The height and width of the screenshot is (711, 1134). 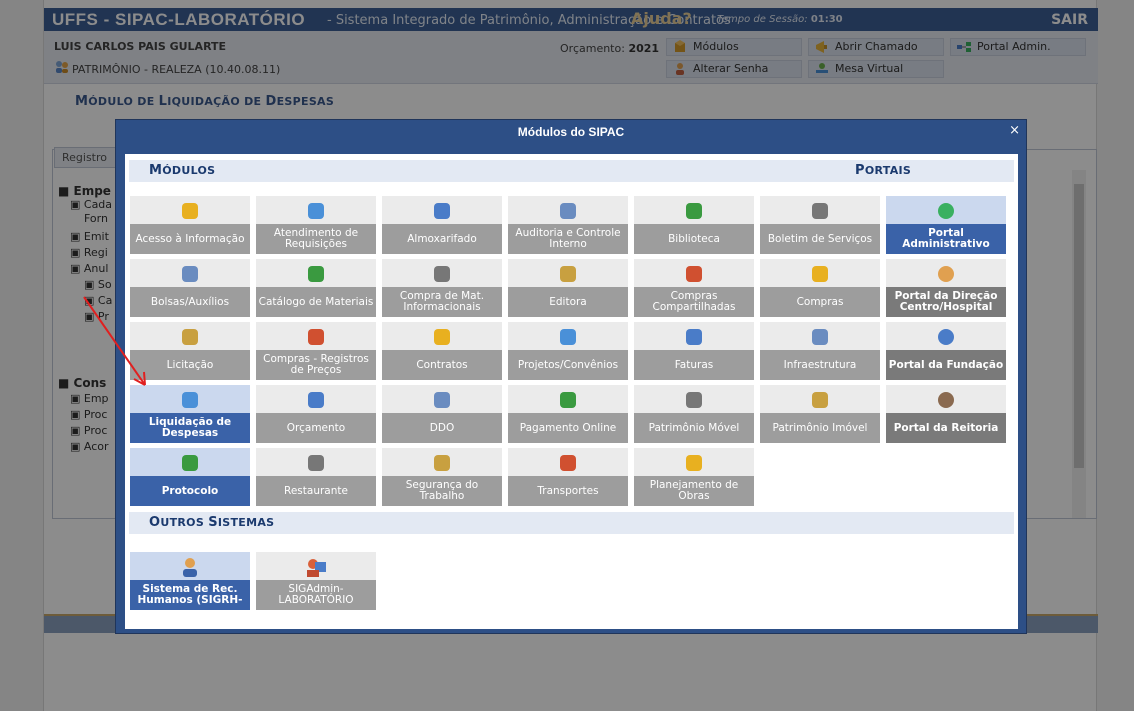 What do you see at coordinates (316, 595) in the screenshot?
I see `module-tile-label: SIGAdmin-LABORATÓRIO` at bounding box center [316, 595].